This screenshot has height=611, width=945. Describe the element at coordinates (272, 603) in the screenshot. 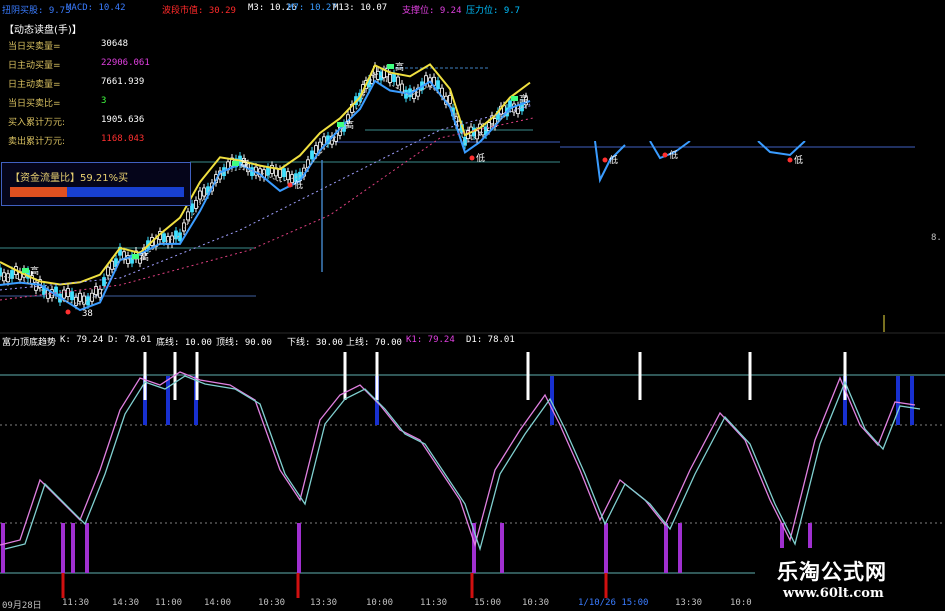

I see `time-tick: 10:30` at that location.